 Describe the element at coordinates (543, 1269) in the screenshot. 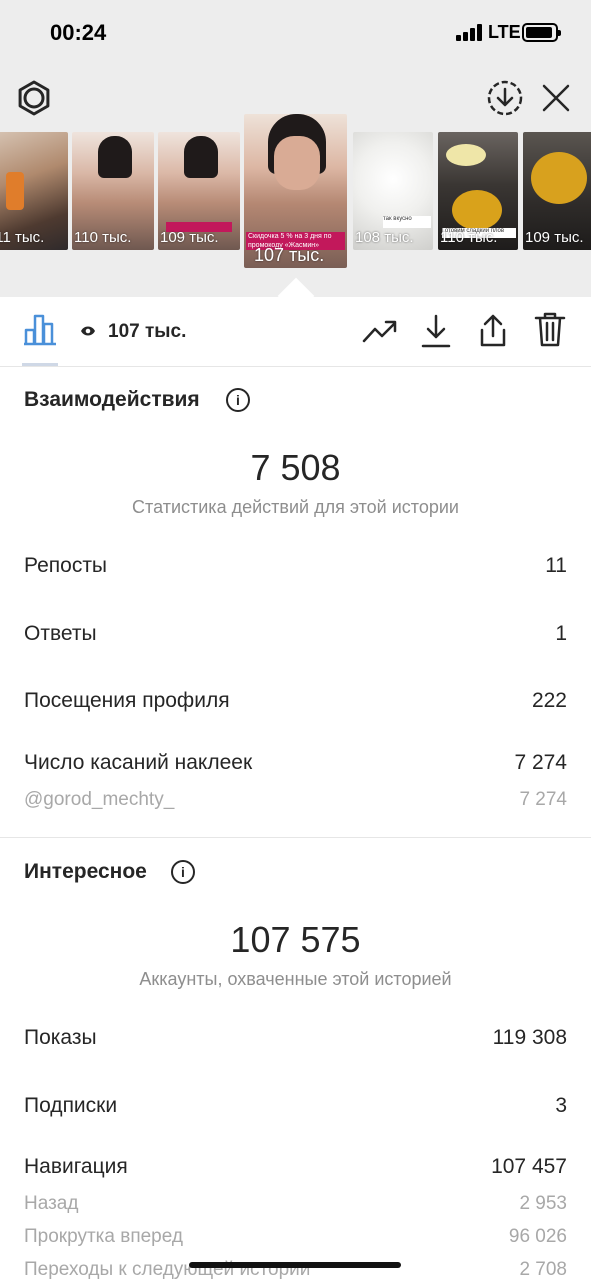

I see `stat-value: 2 708` at that location.